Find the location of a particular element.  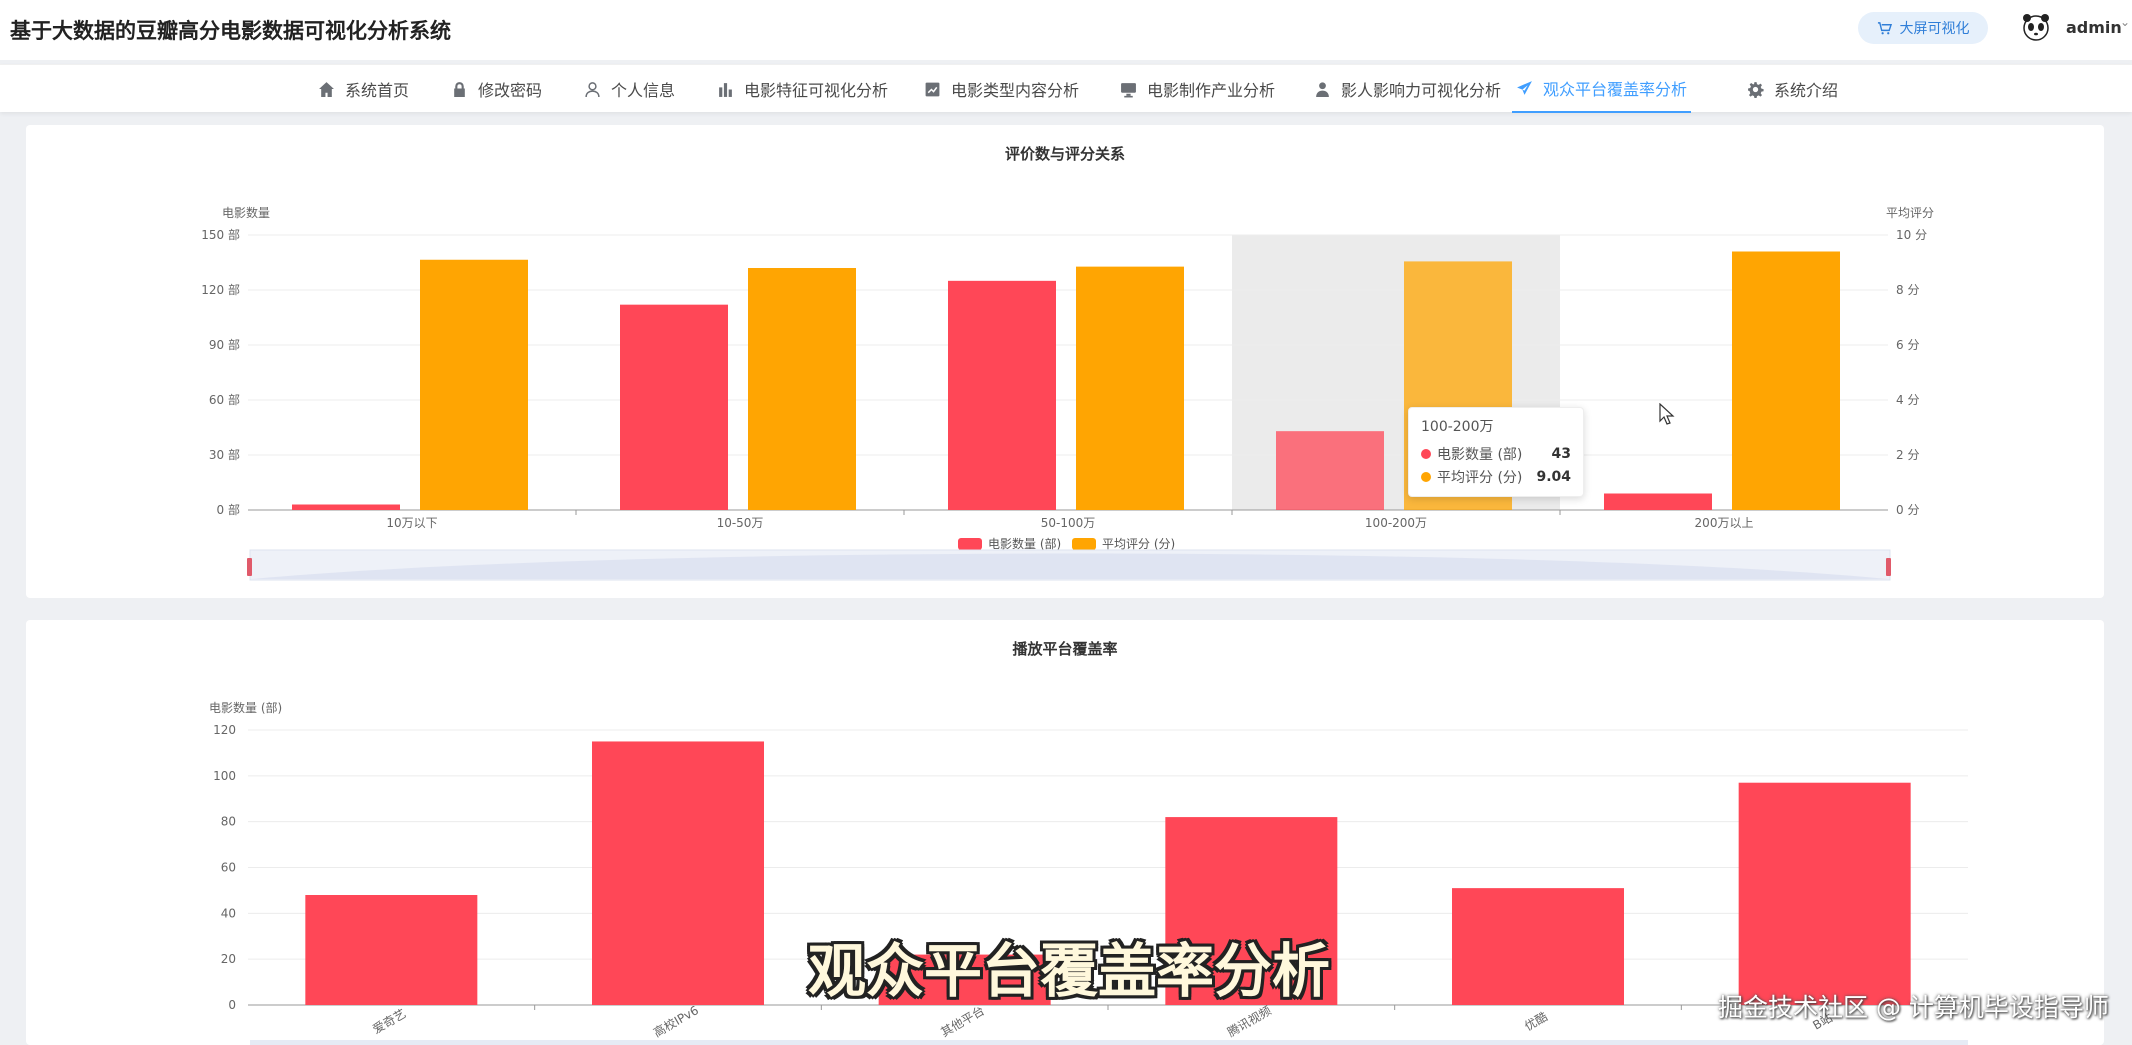

y-tick-label-left: 120 部 is located at coordinates (220, 289).